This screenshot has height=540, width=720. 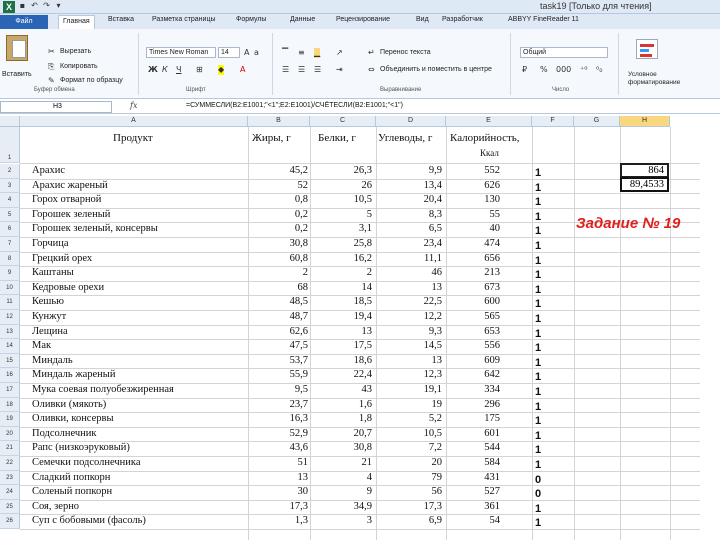 I want to click on cell-proteins: 5, so click(x=341, y=215).